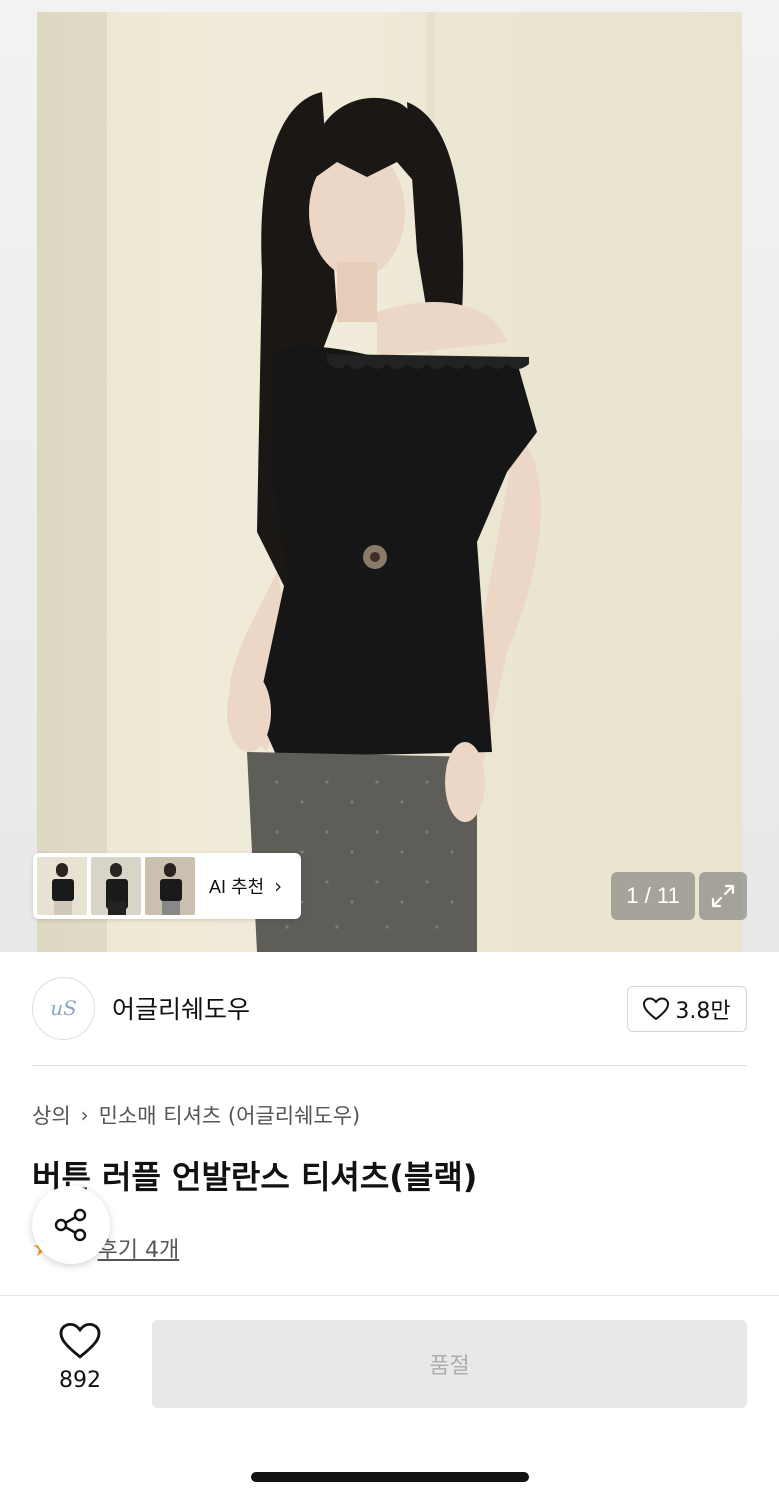  What do you see at coordinates (80, 1380) in the screenshot?
I see `wish-count: 892` at bounding box center [80, 1380].